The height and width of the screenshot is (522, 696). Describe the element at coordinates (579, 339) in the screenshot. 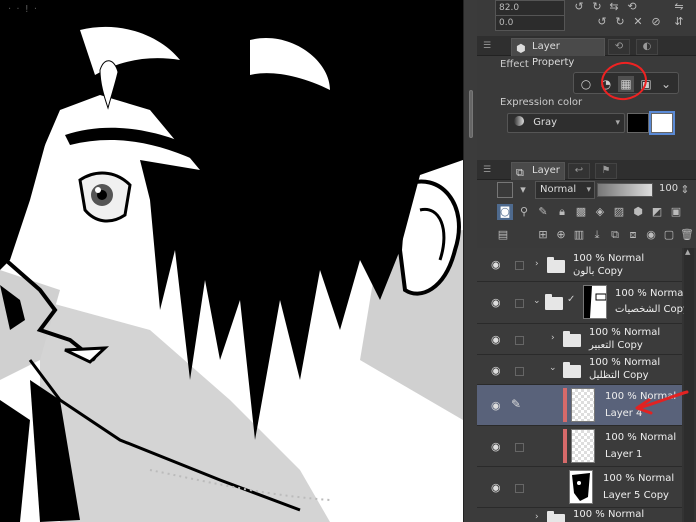

I see `layer-row: ◉ › 100 % Normal التعبير Copy` at that location.